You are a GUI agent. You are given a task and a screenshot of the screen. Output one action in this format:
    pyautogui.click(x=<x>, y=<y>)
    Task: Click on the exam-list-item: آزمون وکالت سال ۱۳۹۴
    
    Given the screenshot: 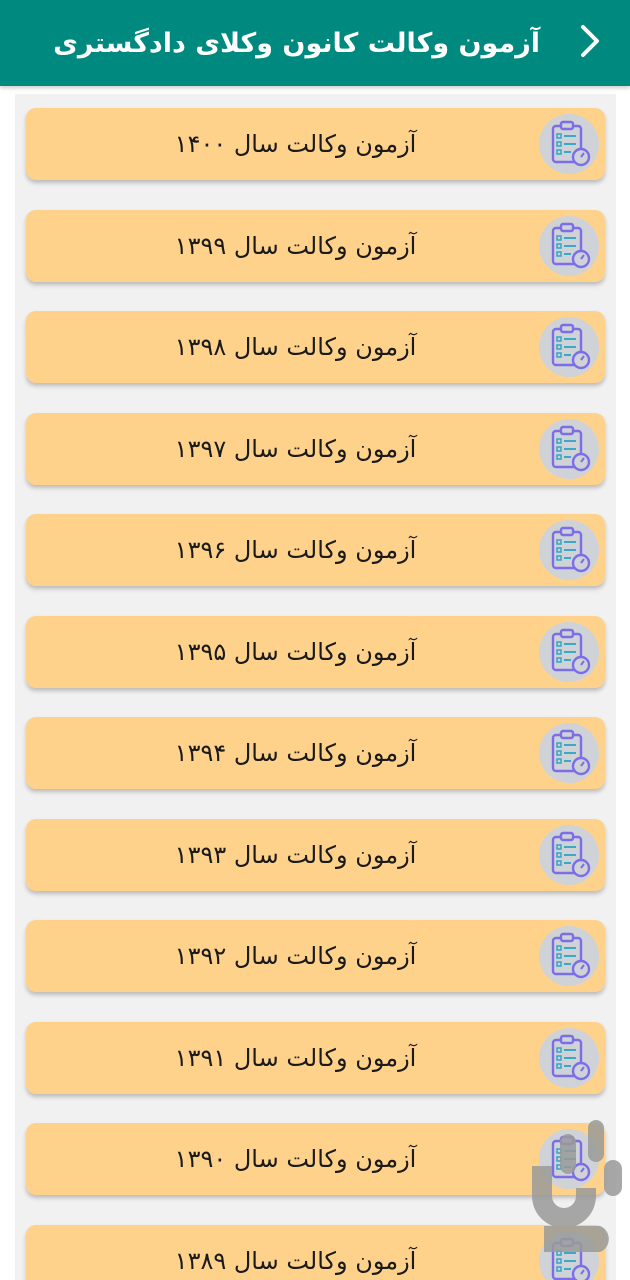 What is the action you would take?
    pyautogui.click(x=315, y=753)
    